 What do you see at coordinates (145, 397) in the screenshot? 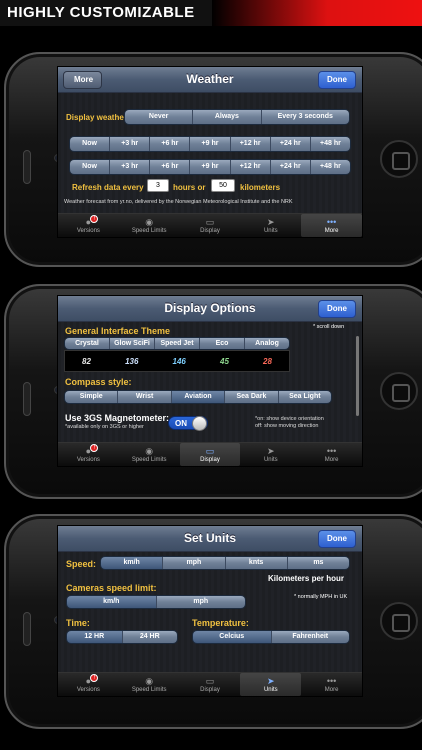
I see `compass-wrist: Wrist` at bounding box center [145, 397].